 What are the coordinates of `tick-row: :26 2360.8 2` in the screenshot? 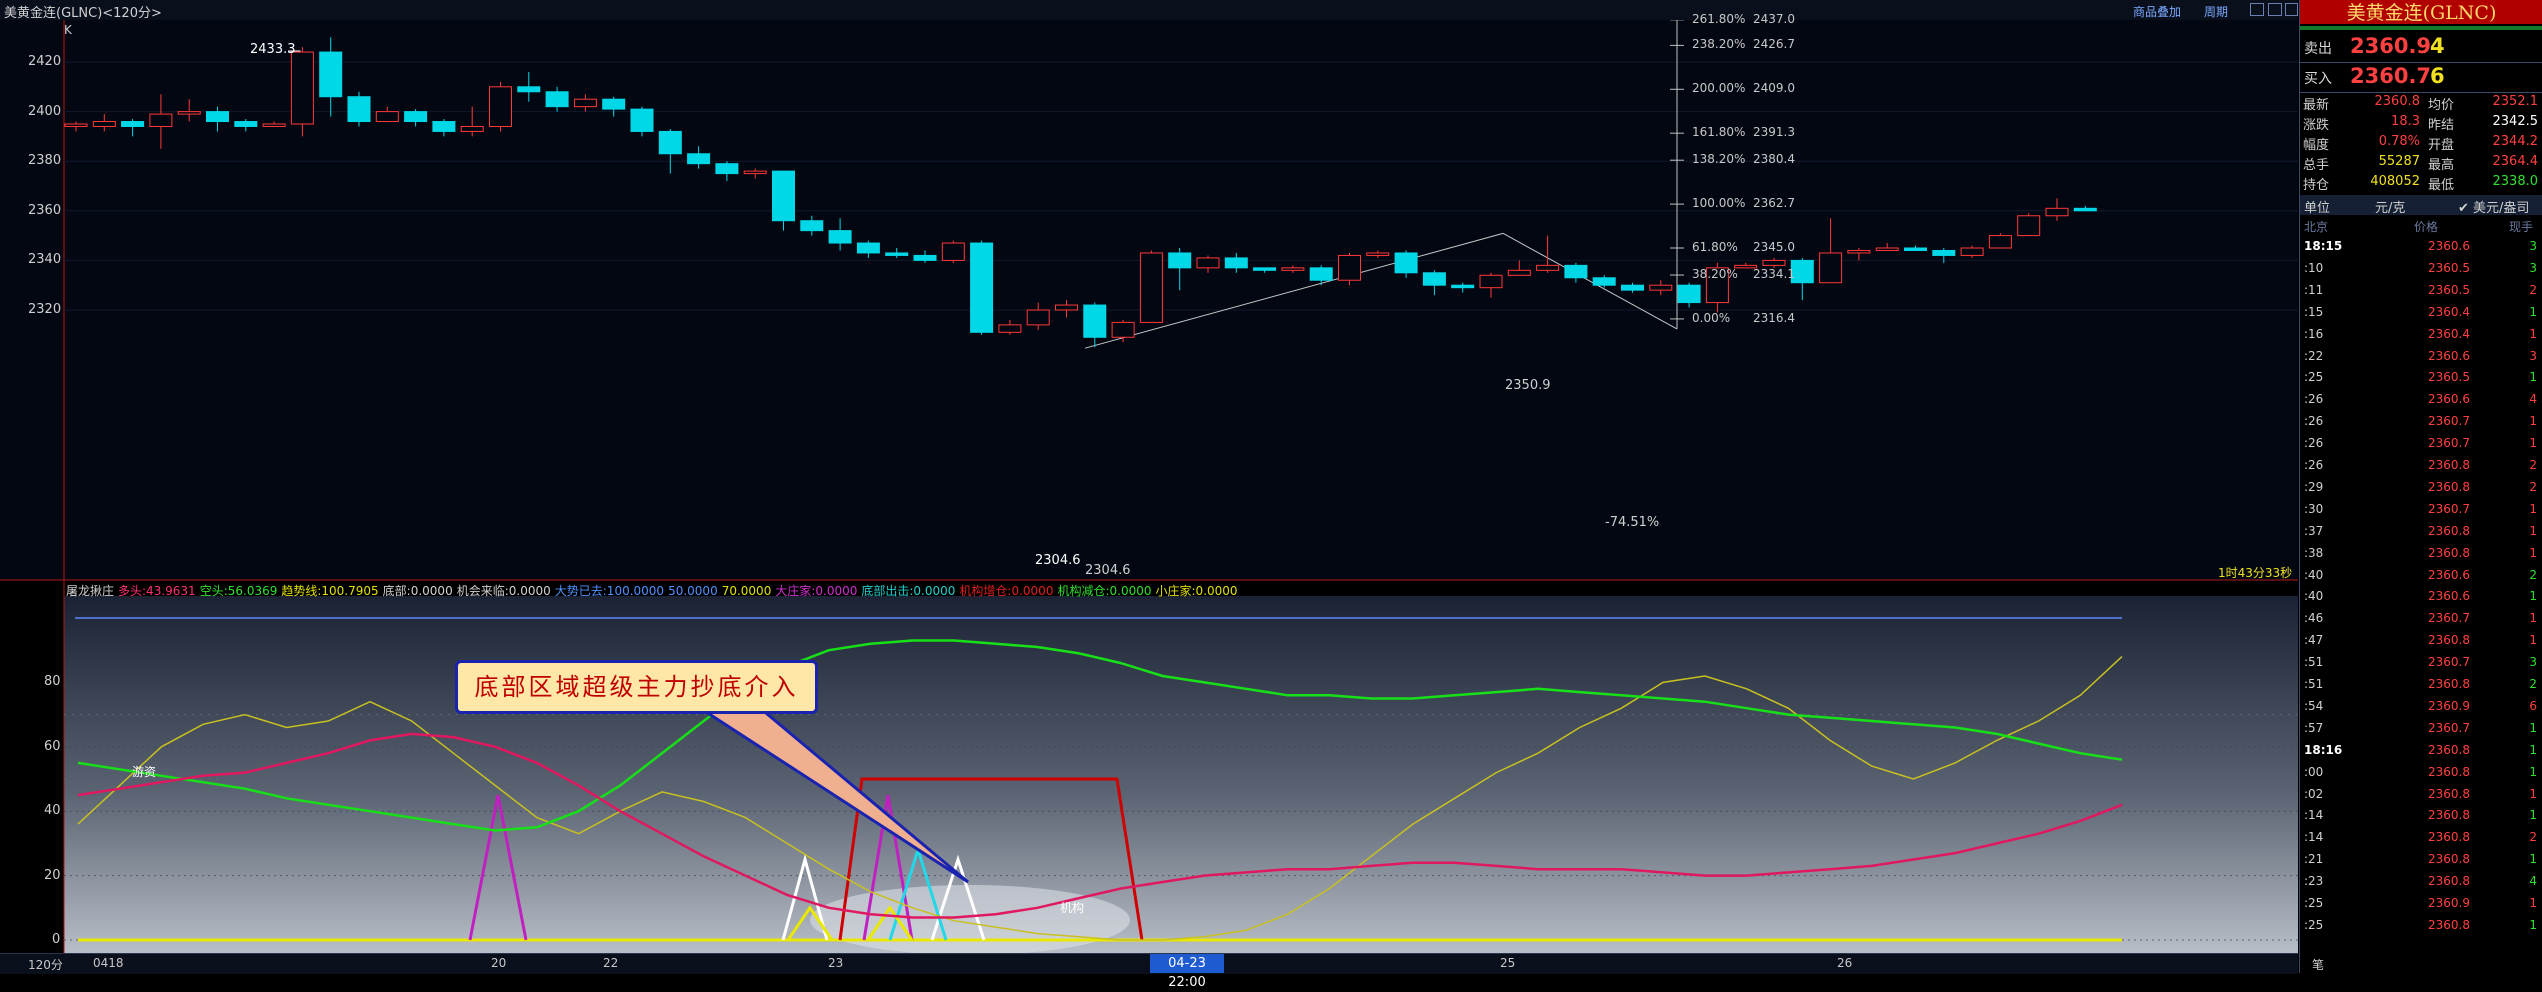 It's located at (2421, 468).